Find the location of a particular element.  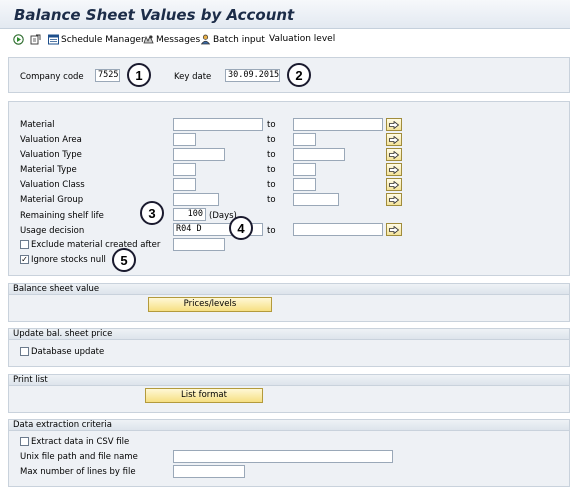

messages-icon is located at coordinates (148, 39).